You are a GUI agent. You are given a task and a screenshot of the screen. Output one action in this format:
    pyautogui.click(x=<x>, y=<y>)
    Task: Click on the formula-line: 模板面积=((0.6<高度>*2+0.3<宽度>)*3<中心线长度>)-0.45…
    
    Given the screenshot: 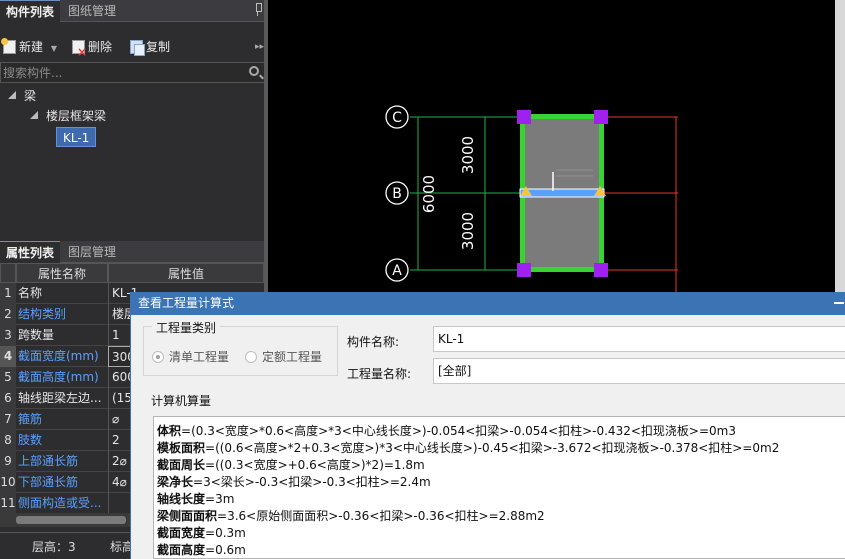 What is the action you would take?
    pyautogui.click(x=468, y=448)
    